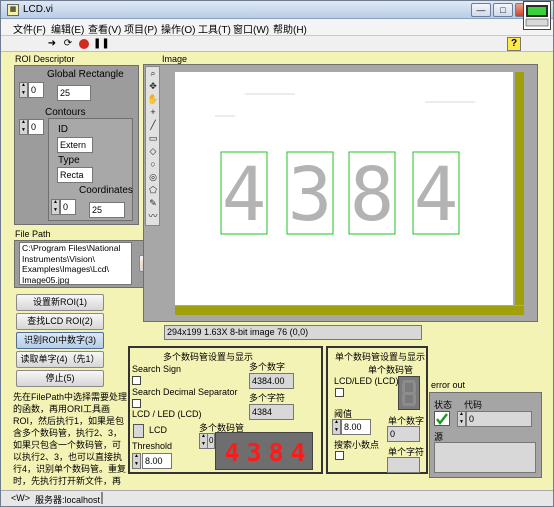 Image resolution: width=554 pixels, height=507 pixels. What do you see at coordinates (514, 44) in the screenshot?
I see `context-help-button: ?` at bounding box center [514, 44].